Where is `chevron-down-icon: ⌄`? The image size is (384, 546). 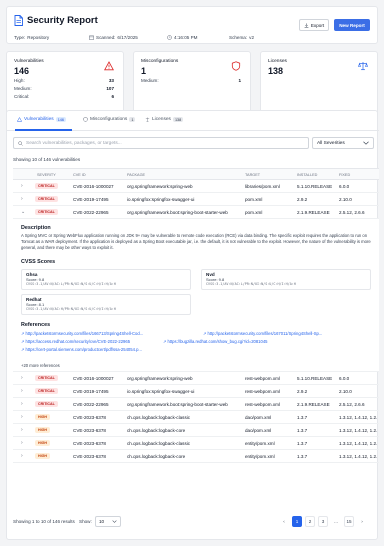
chevron-down-icon: ⌄ is located at coordinates (23, 212).